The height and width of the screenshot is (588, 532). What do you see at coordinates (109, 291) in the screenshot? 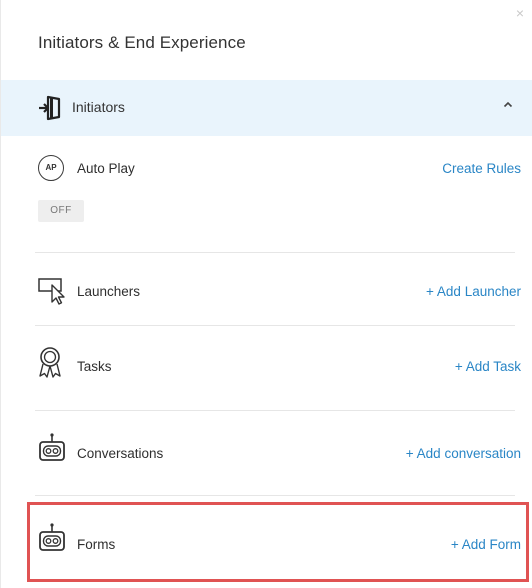
I see `launchers-label: Launchers` at bounding box center [109, 291].